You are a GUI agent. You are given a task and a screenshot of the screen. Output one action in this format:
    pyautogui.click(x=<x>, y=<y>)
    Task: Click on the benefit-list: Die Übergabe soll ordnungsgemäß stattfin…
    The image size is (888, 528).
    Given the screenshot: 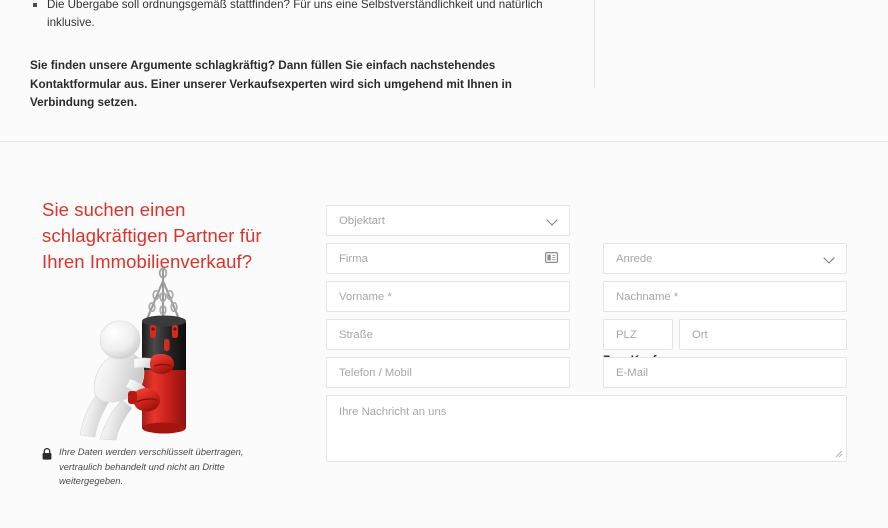 What is the action you would take?
    pyautogui.click(x=300, y=15)
    